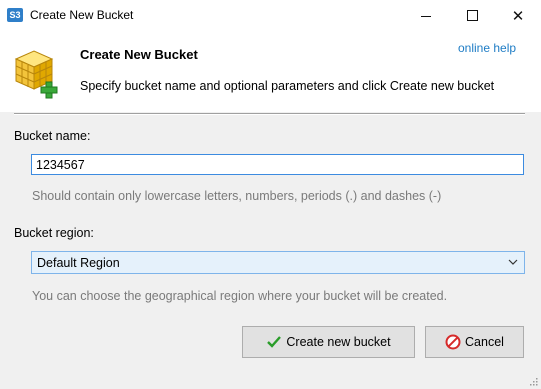 The height and width of the screenshot is (389, 541). I want to click on bucket-add-icon, so click(36, 74).